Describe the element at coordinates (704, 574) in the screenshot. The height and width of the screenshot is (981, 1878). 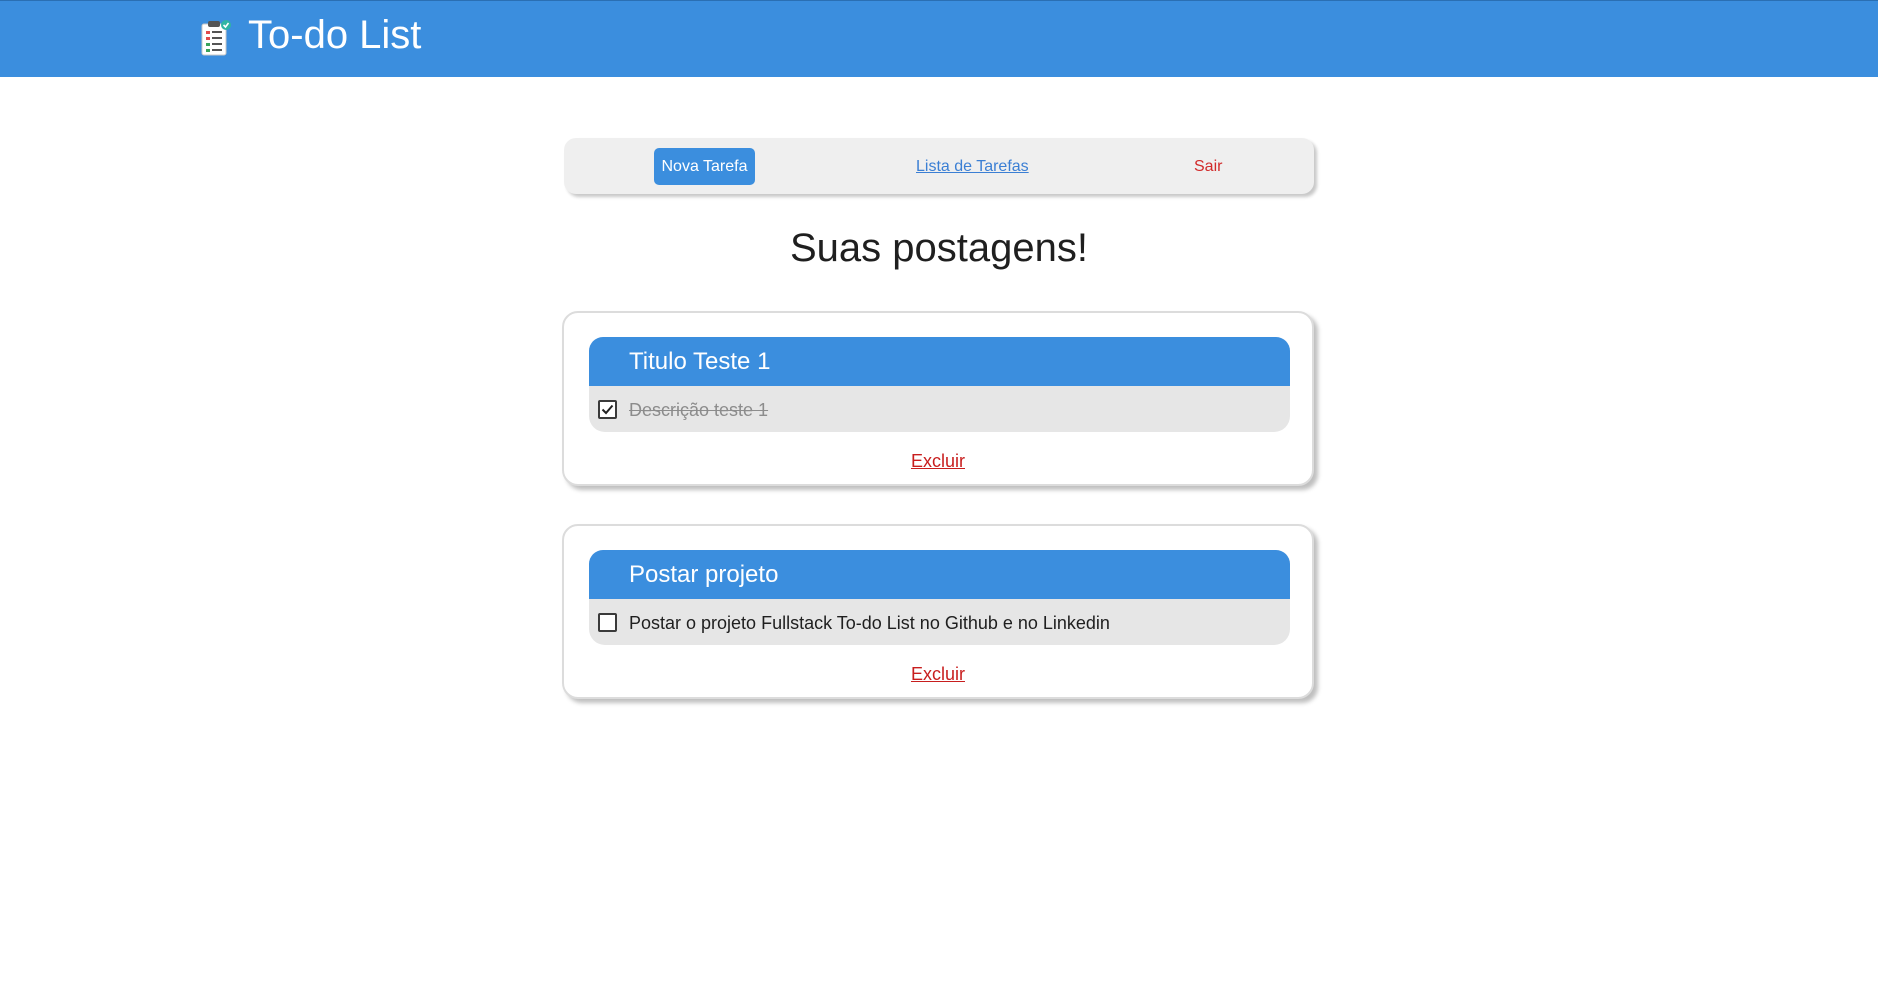
I see `task-title: Postar projeto` at that location.